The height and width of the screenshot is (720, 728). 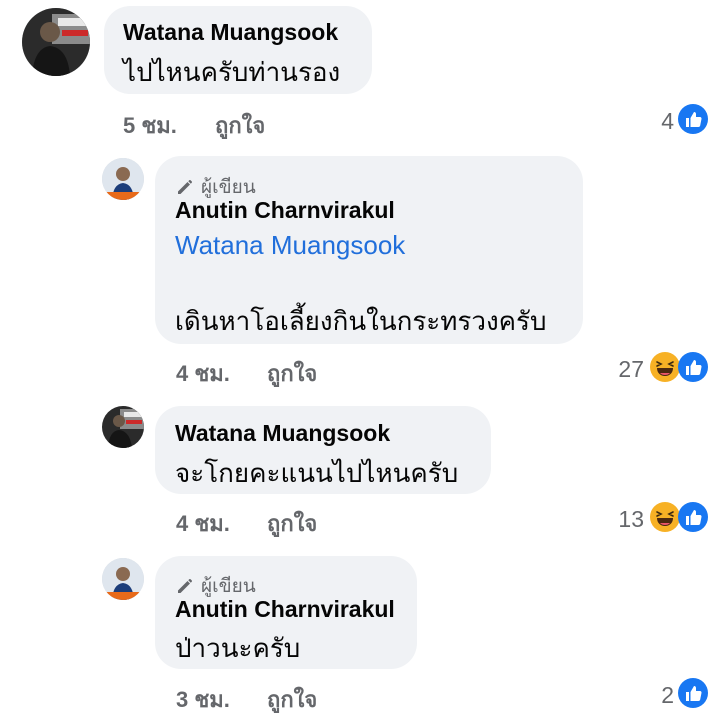 What do you see at coordinates (238, 648) in the screenshot?
I see `comment-text: ป่าวนะครับ` at bounding box center [238, 648].